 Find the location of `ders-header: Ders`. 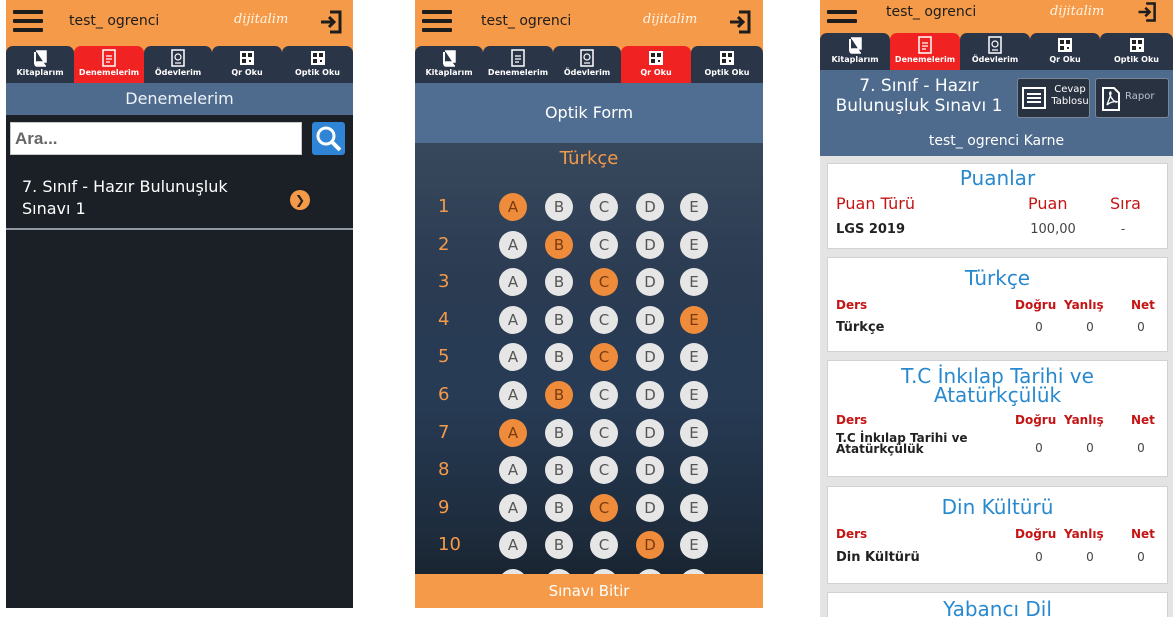

ders-header: Ders is located at coordinates (852, 420).